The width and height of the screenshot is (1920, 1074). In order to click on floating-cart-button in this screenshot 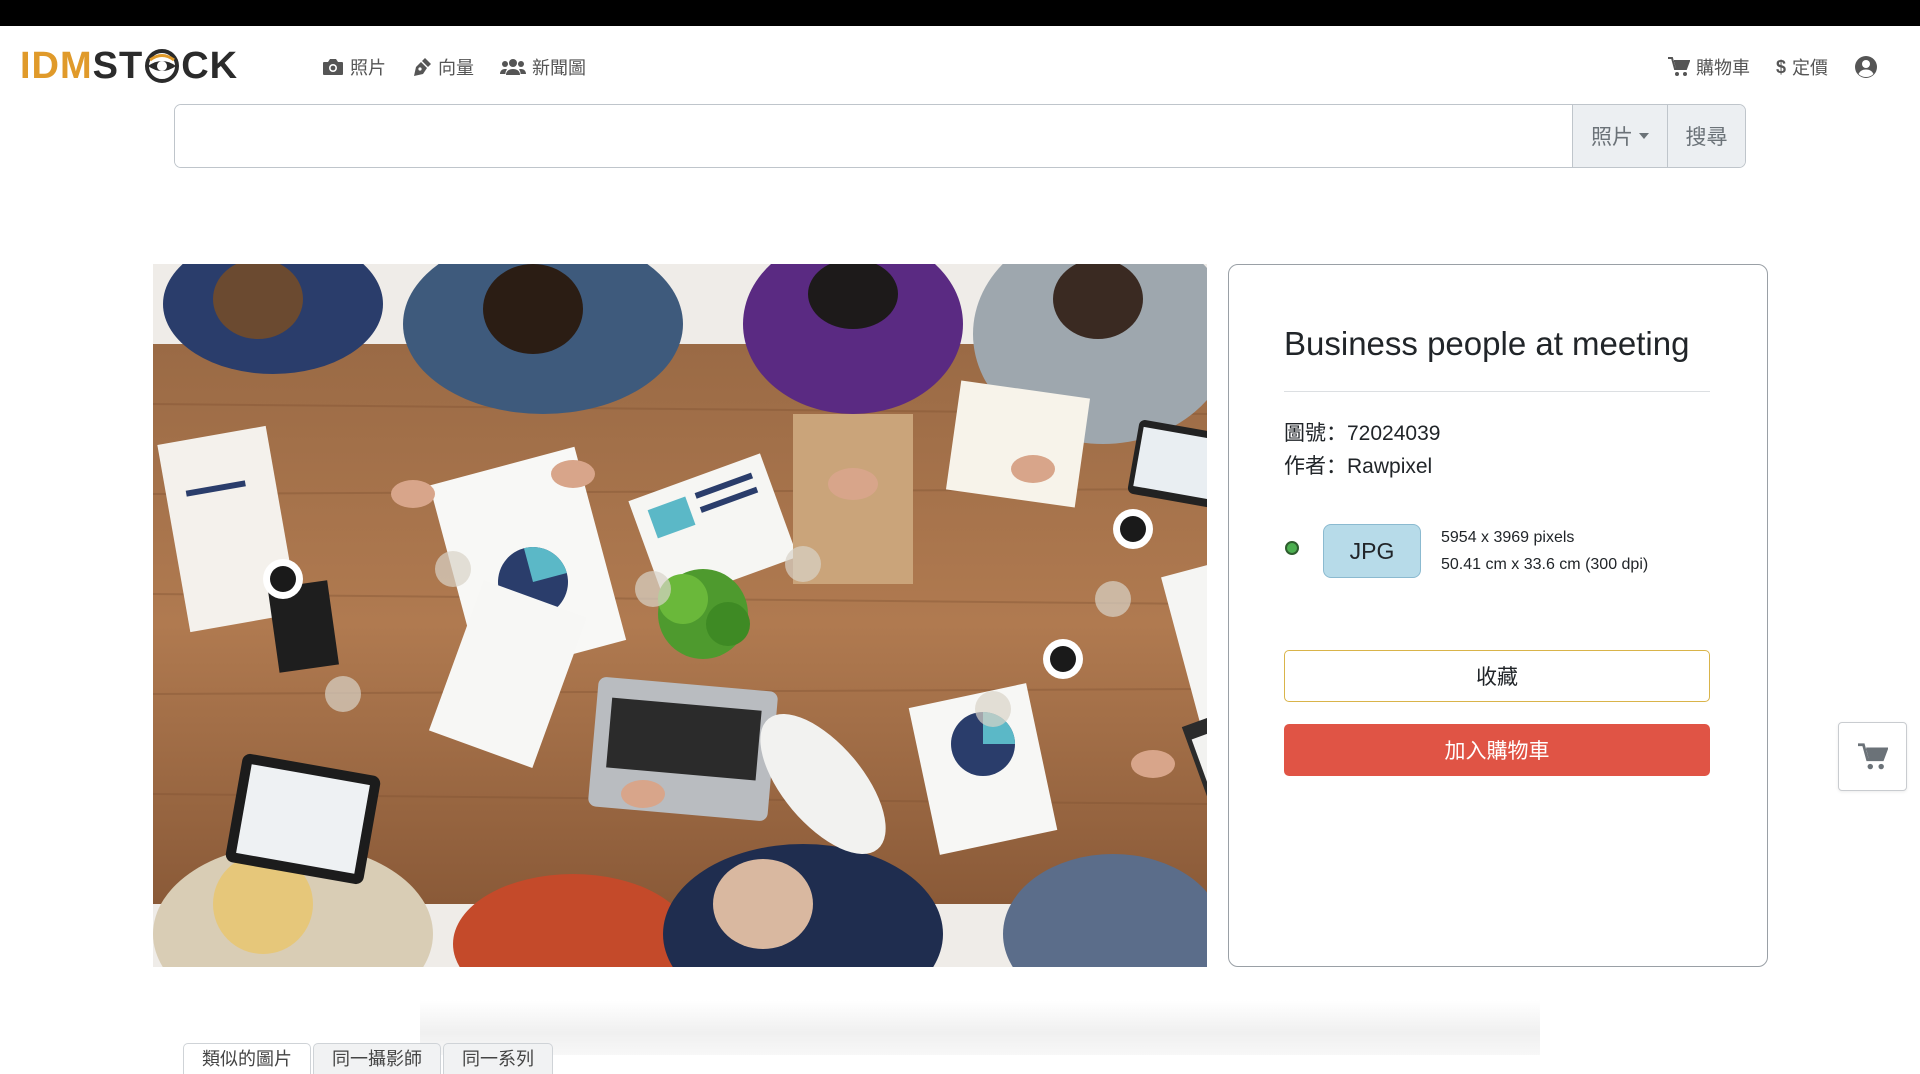, I will do `click(1872, 756)`.